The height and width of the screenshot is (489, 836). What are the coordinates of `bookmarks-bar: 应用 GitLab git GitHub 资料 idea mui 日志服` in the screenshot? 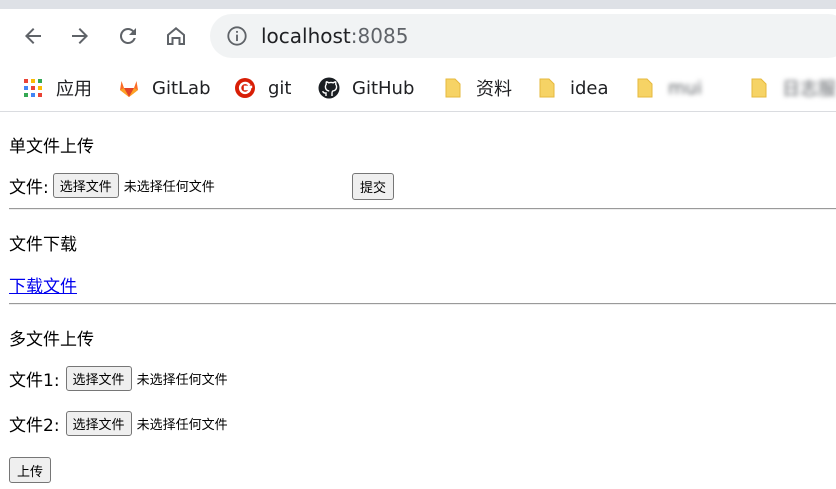 It's located at (418, 89).